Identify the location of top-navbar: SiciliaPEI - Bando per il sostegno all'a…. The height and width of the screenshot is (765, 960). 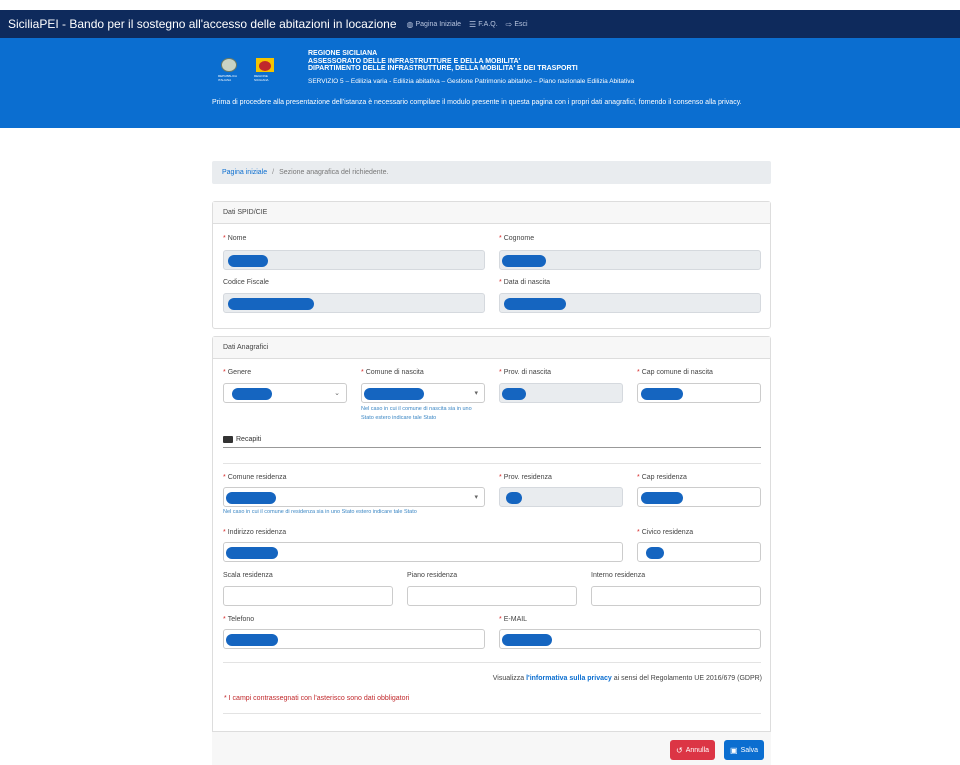
(480, 24).